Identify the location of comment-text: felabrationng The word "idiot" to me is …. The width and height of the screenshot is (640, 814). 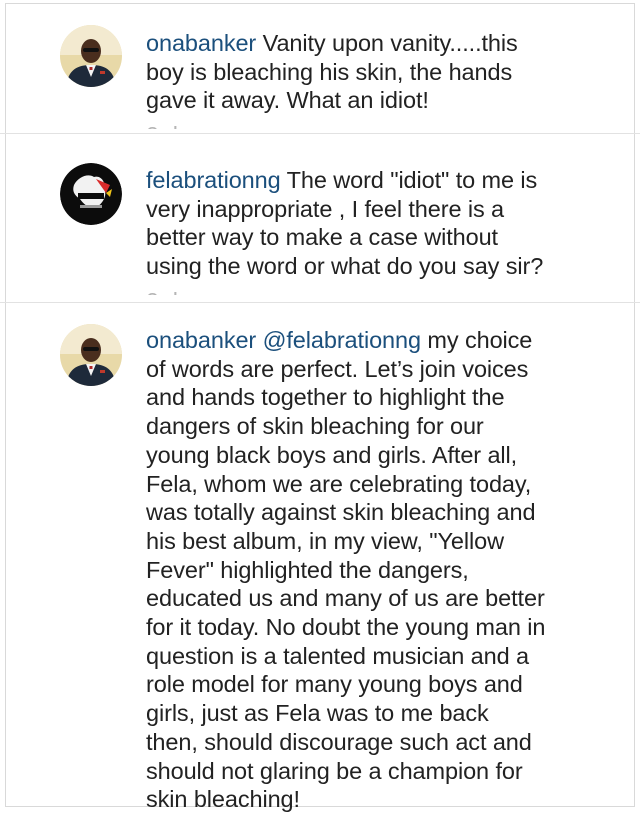
(346, 223).